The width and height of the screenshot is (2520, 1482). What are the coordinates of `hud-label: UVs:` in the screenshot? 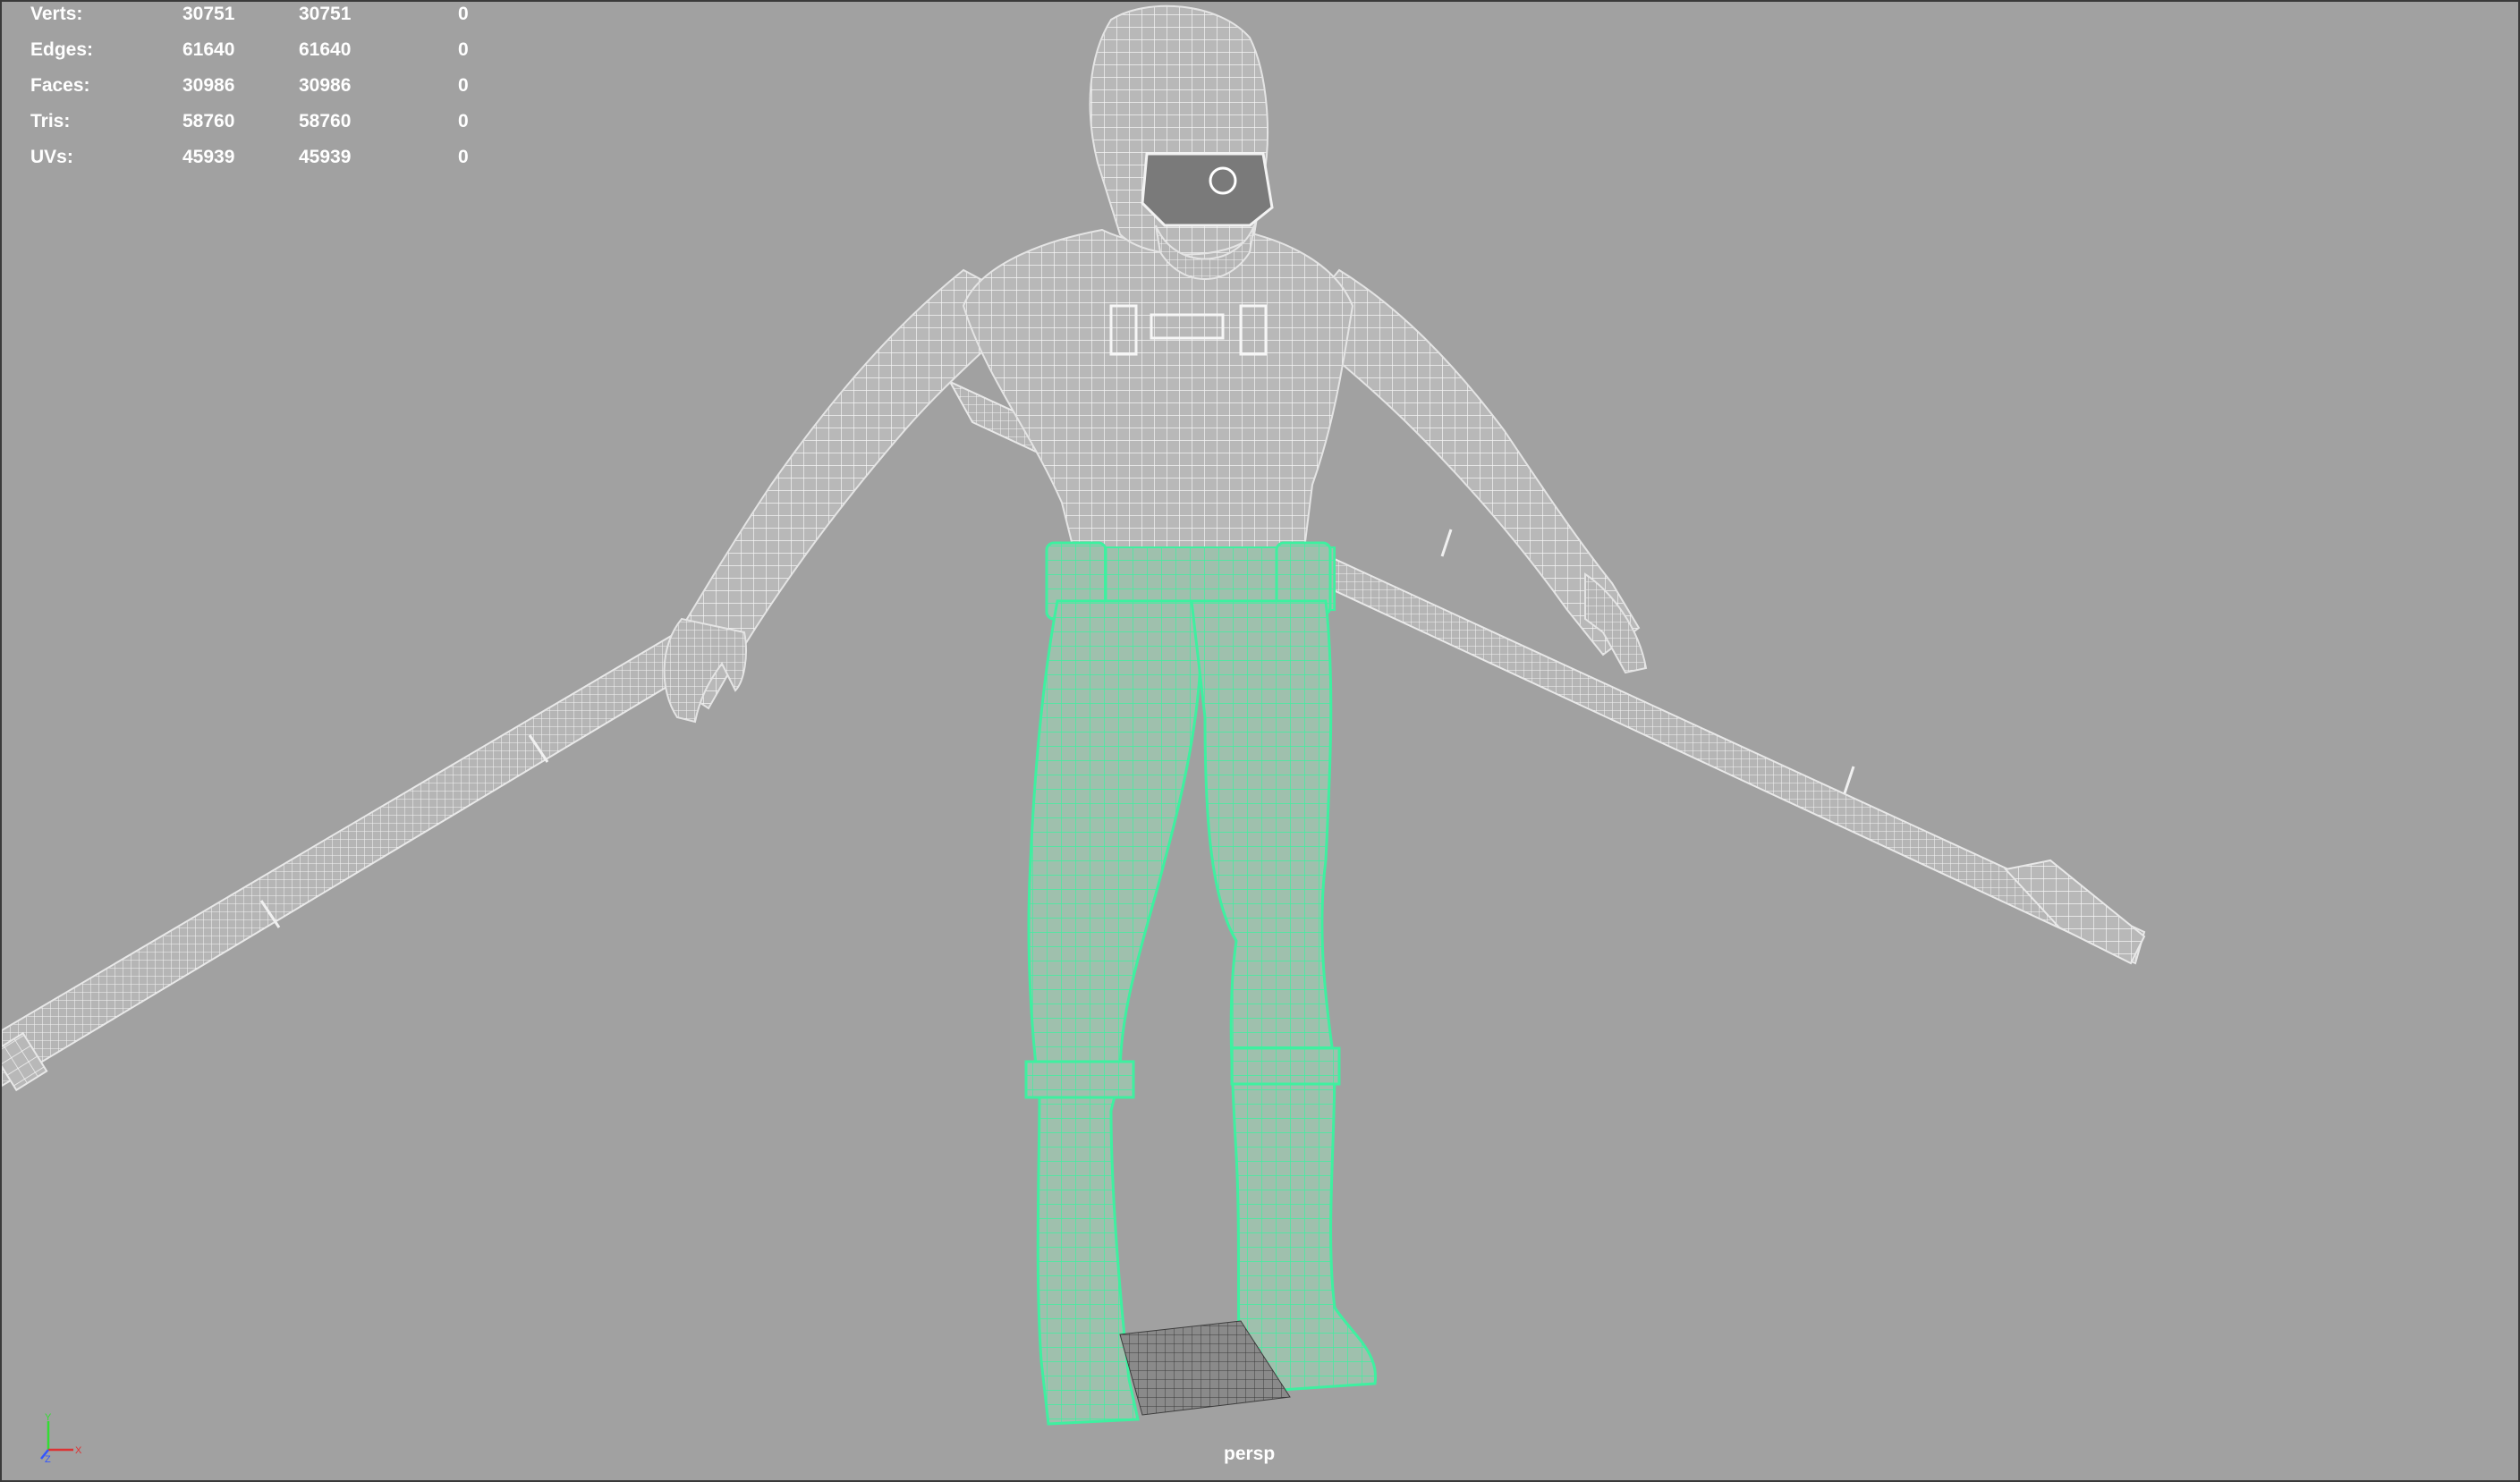 It's located at (51, 157).